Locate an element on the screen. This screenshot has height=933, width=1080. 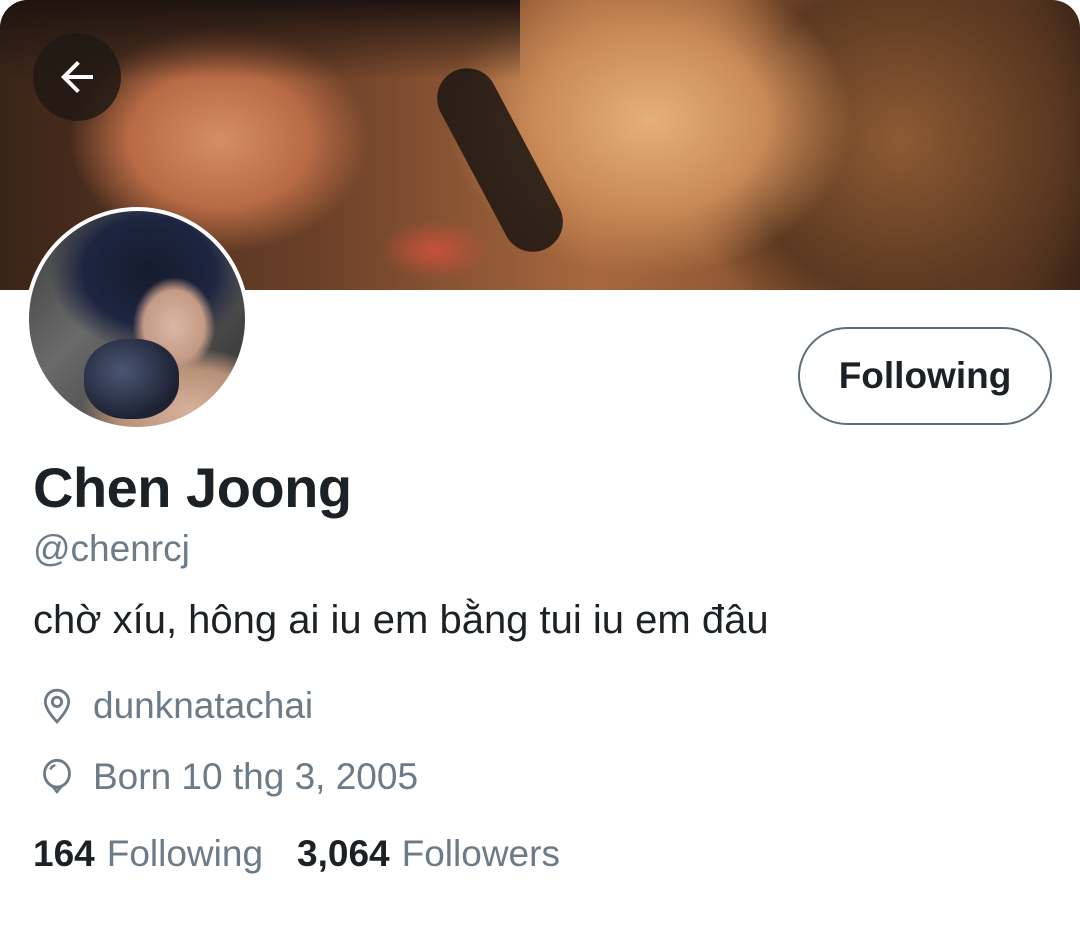
arrow-left-icon is located at coordinates (77, 77).